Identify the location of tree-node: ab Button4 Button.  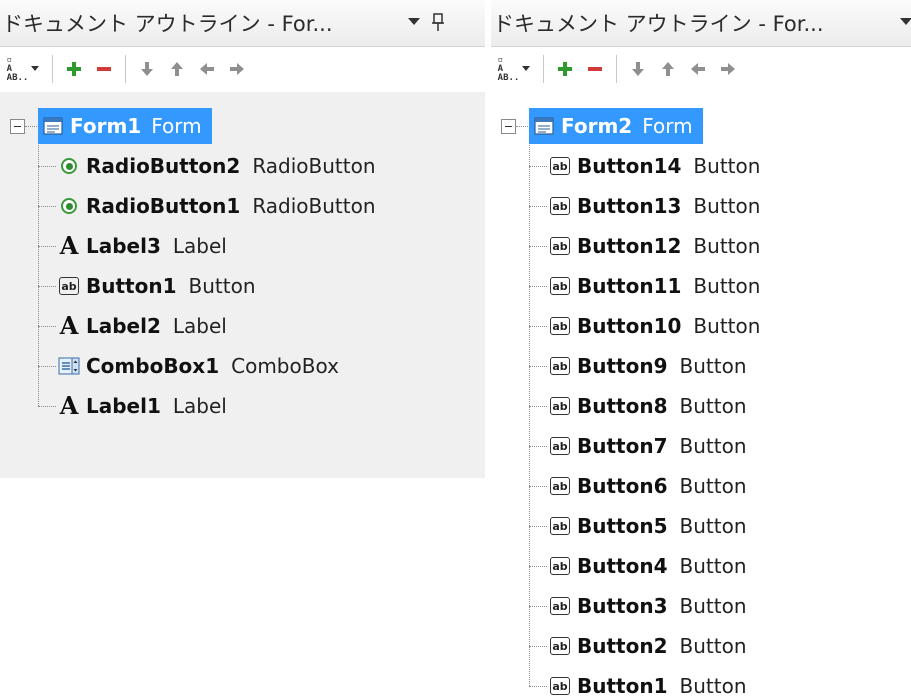
(638, 566).